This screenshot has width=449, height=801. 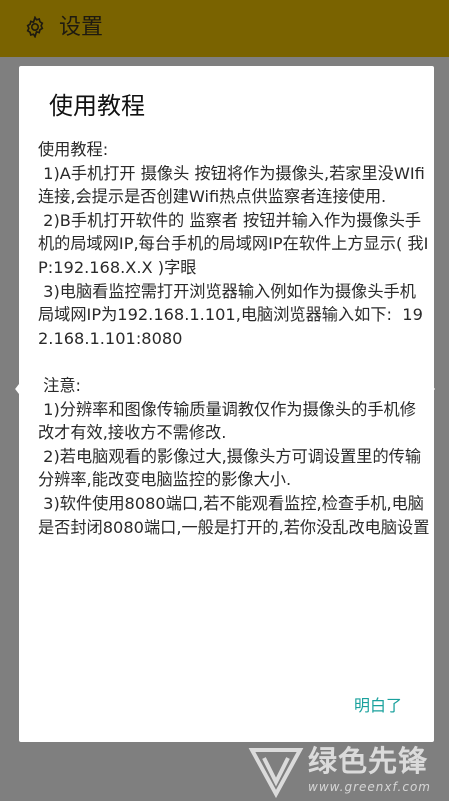 I want to click on dialog-title: 使用教程, so click(x=97, y=106).